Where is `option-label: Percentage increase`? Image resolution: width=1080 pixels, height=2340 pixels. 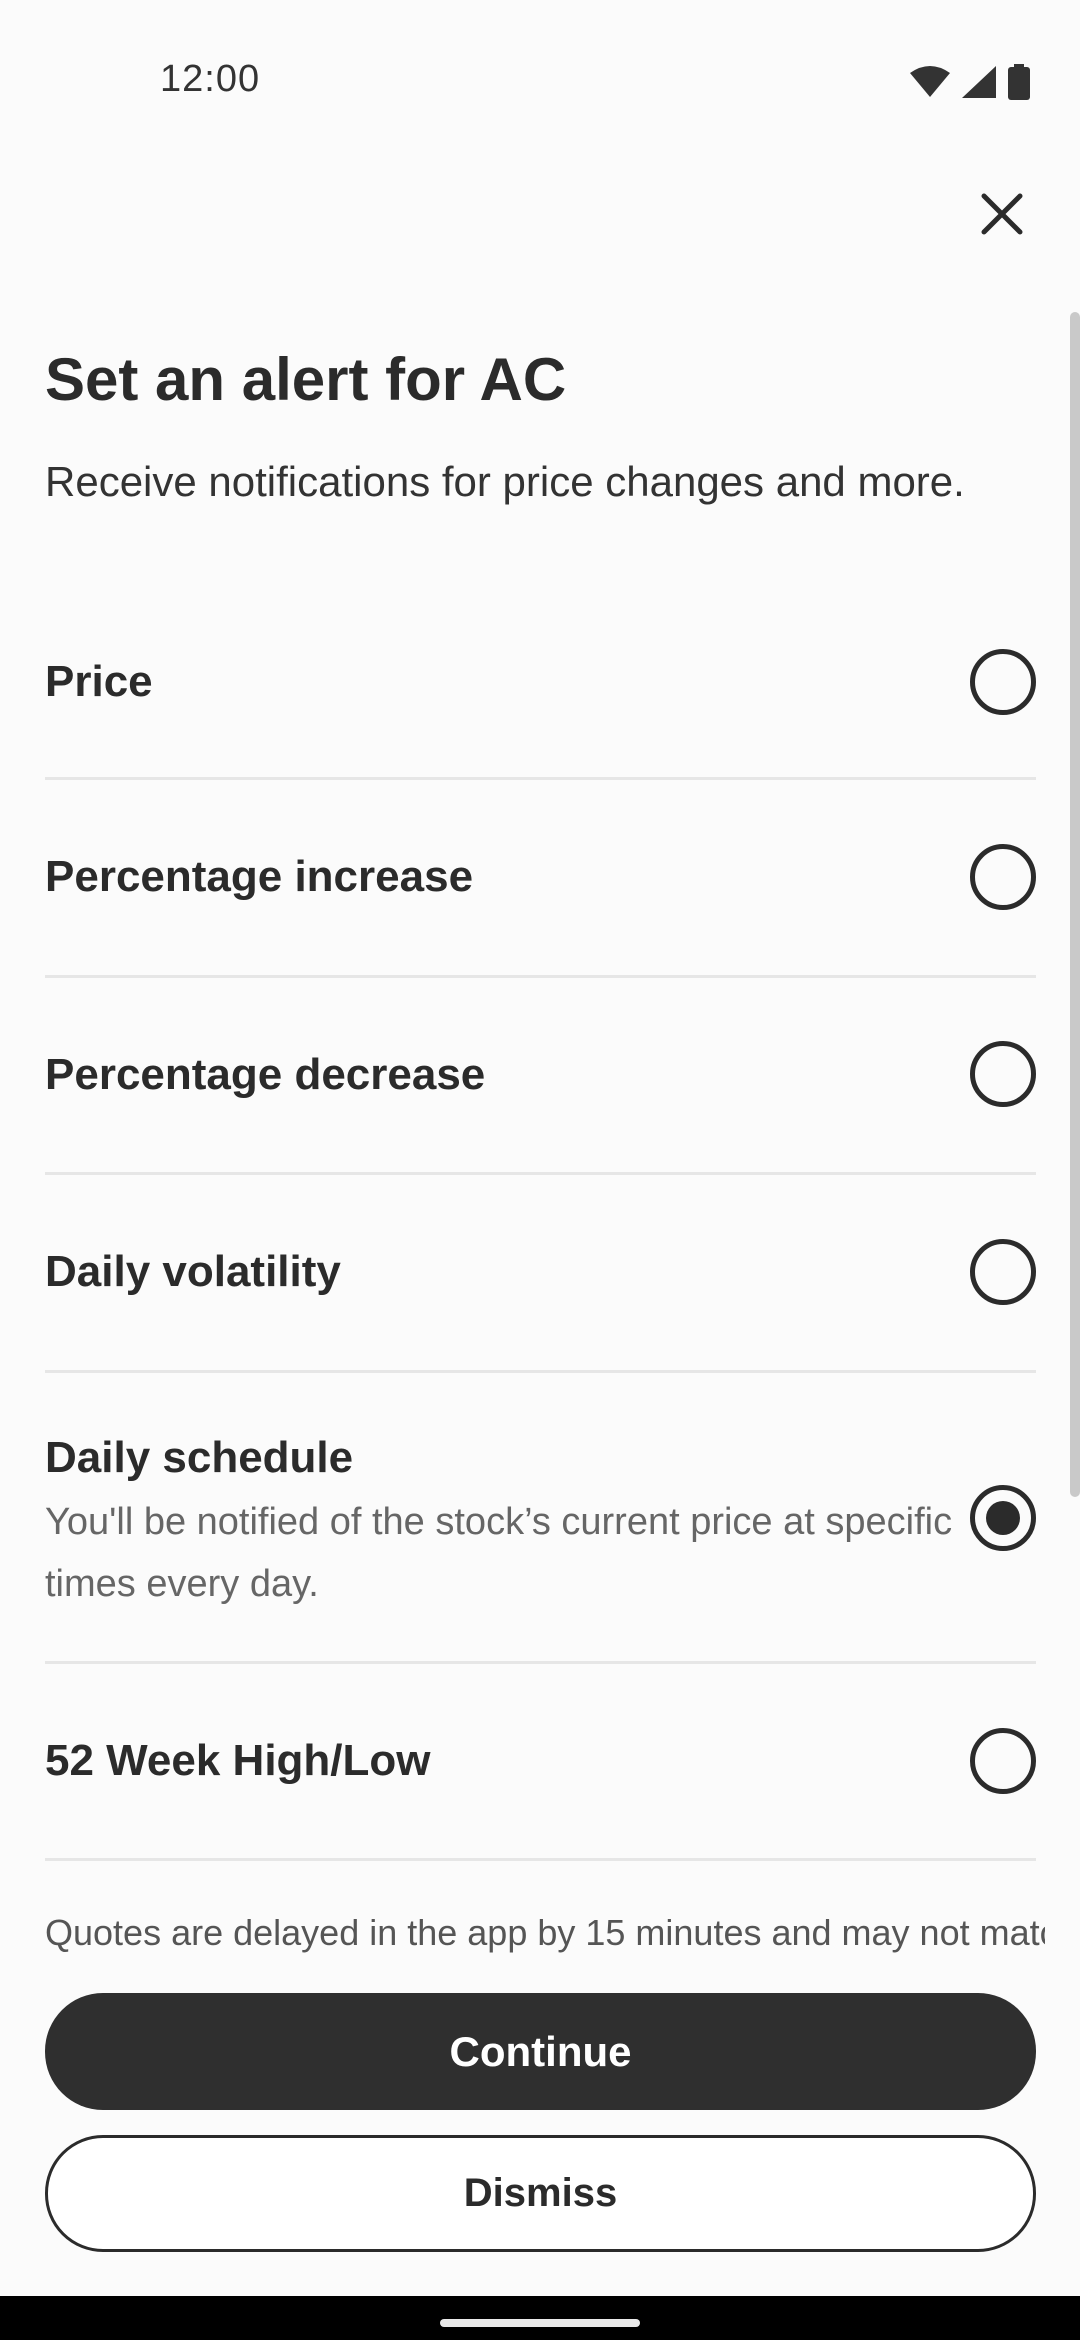
option-label: Percentage increase is located at coordinates (259, 876).